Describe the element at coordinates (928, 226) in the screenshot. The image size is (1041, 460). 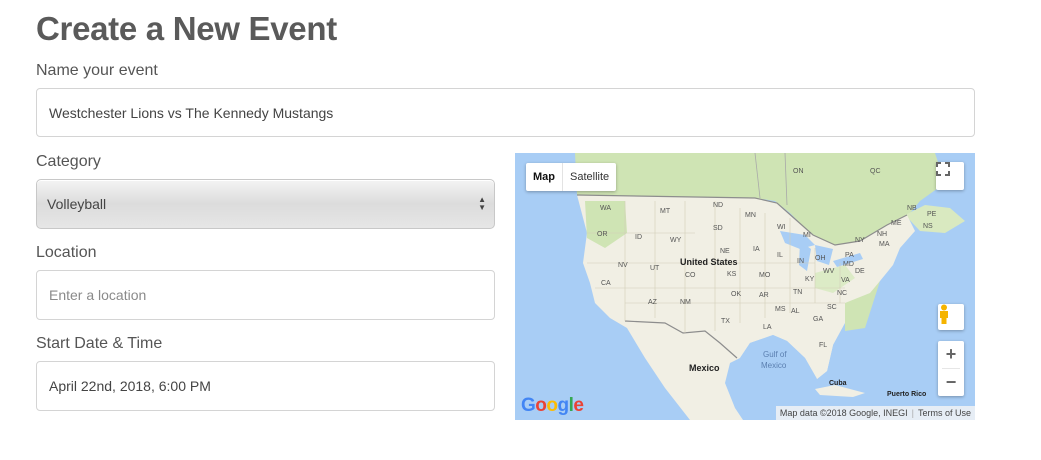
I see `map-label-ns: NS` at that location.